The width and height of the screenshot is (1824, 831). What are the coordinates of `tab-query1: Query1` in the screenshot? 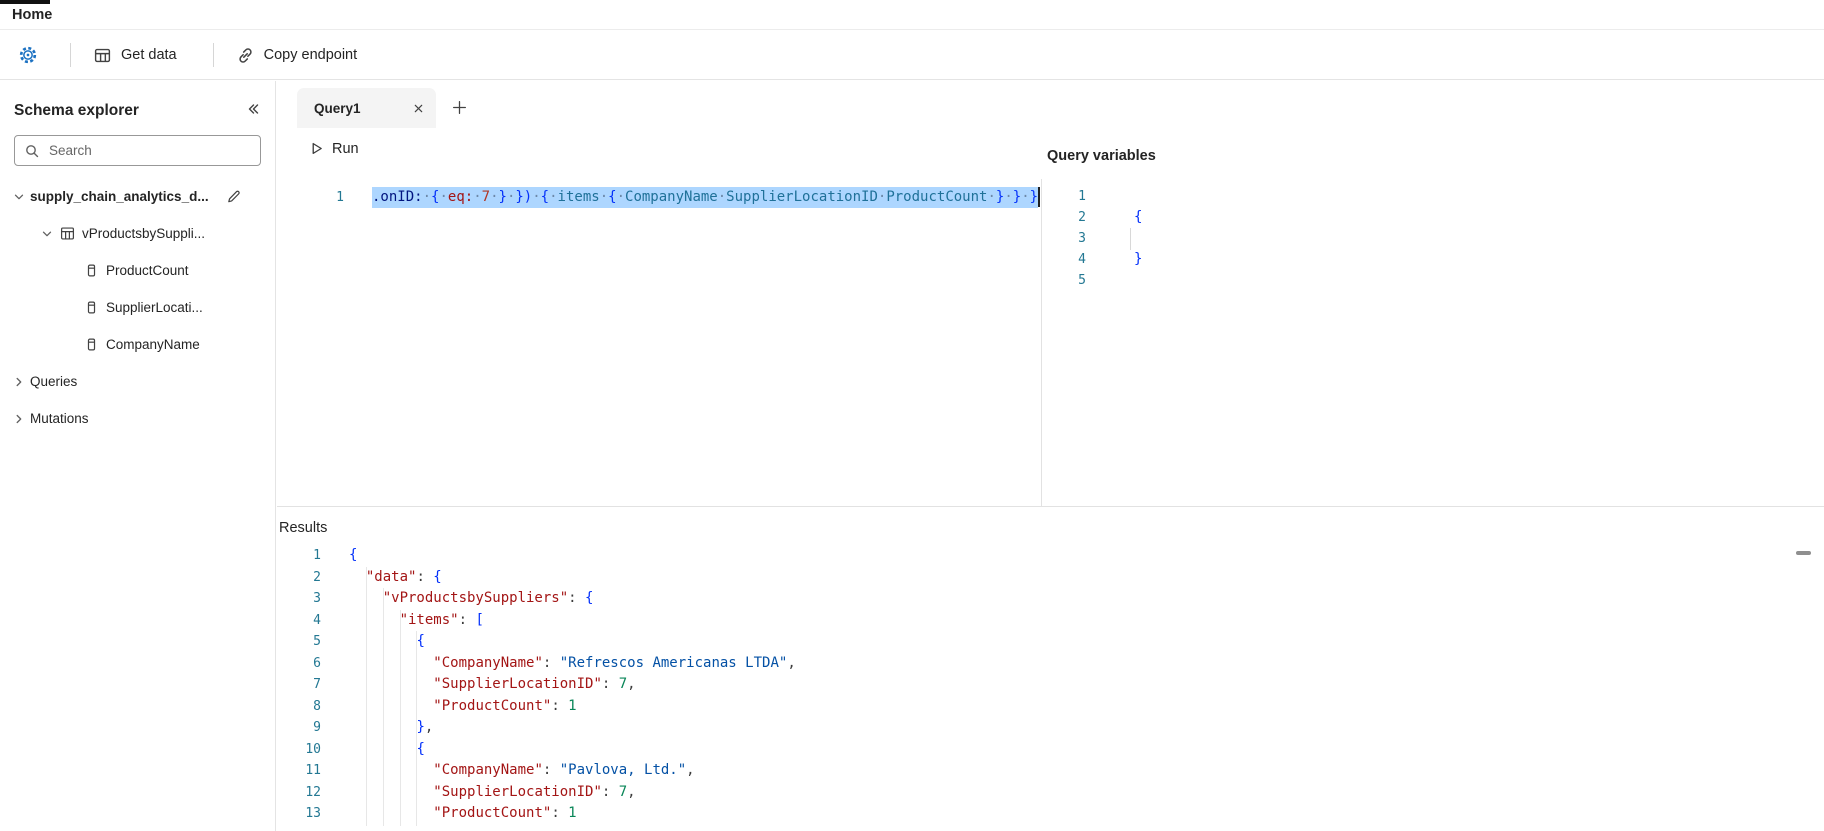 It's located at (366, 108).